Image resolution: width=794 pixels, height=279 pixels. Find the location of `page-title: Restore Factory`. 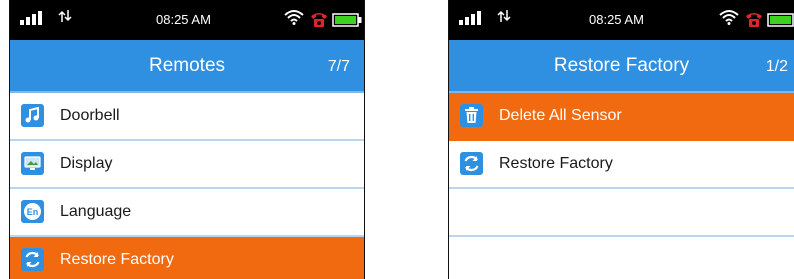

page-title: Restore Factory is located at coordinates (621, 65).